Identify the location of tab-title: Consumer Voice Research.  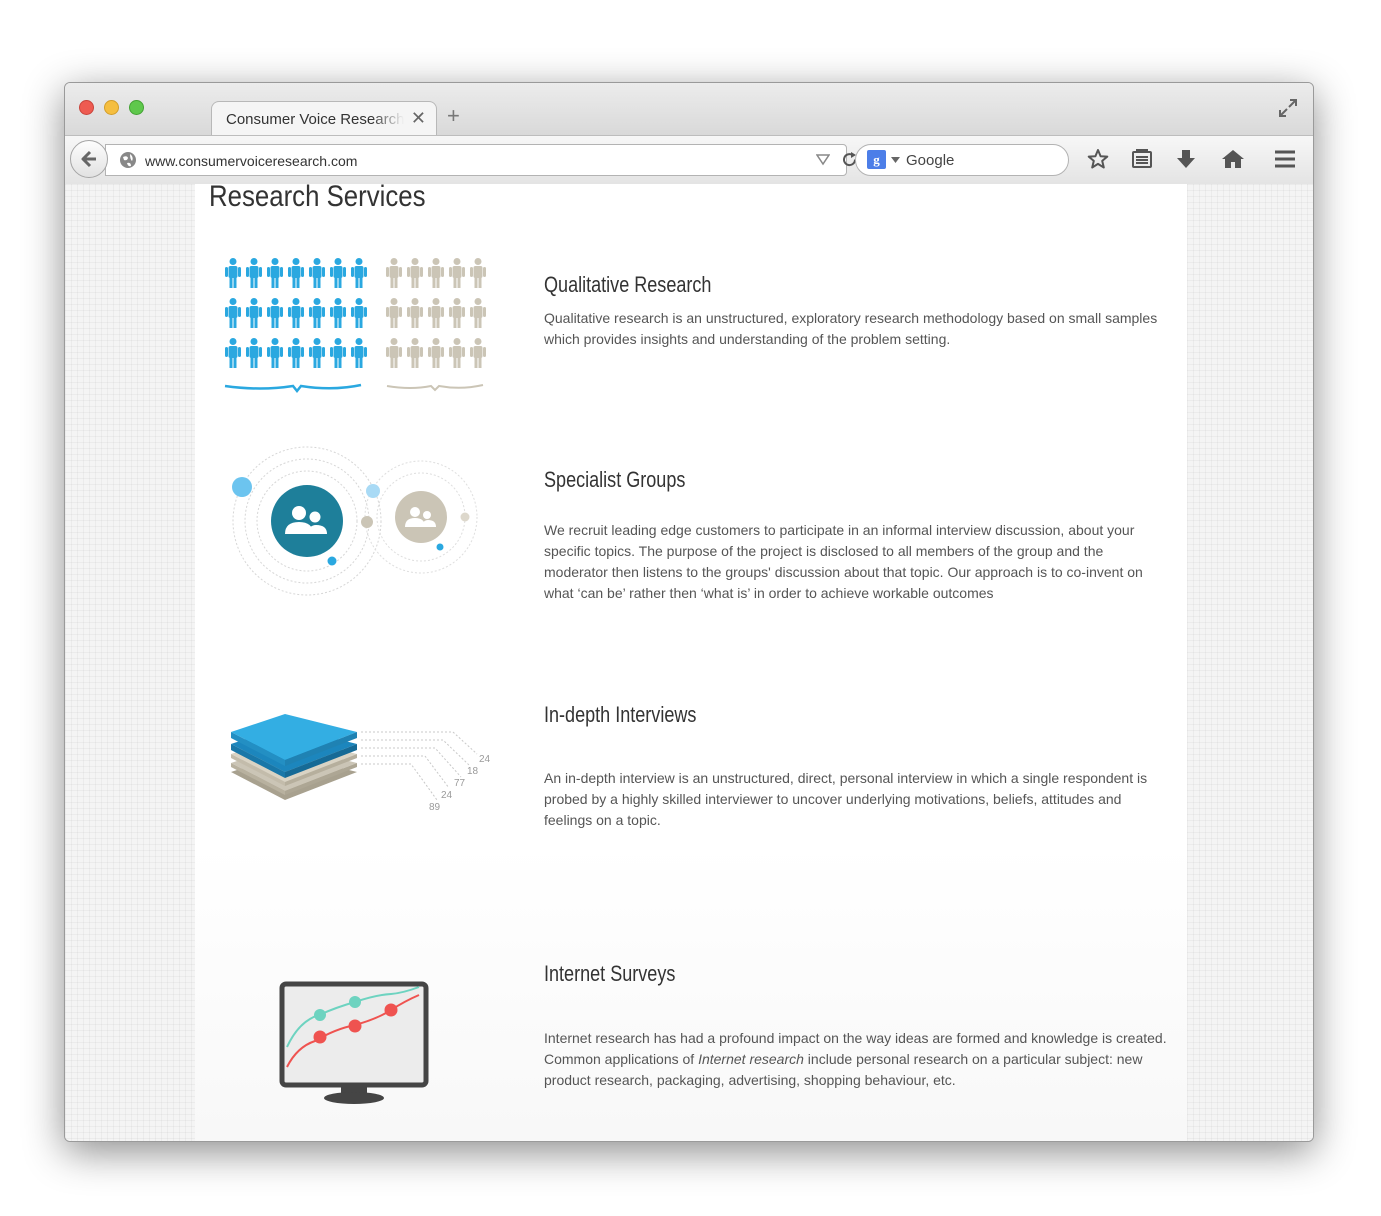
(315, 119).